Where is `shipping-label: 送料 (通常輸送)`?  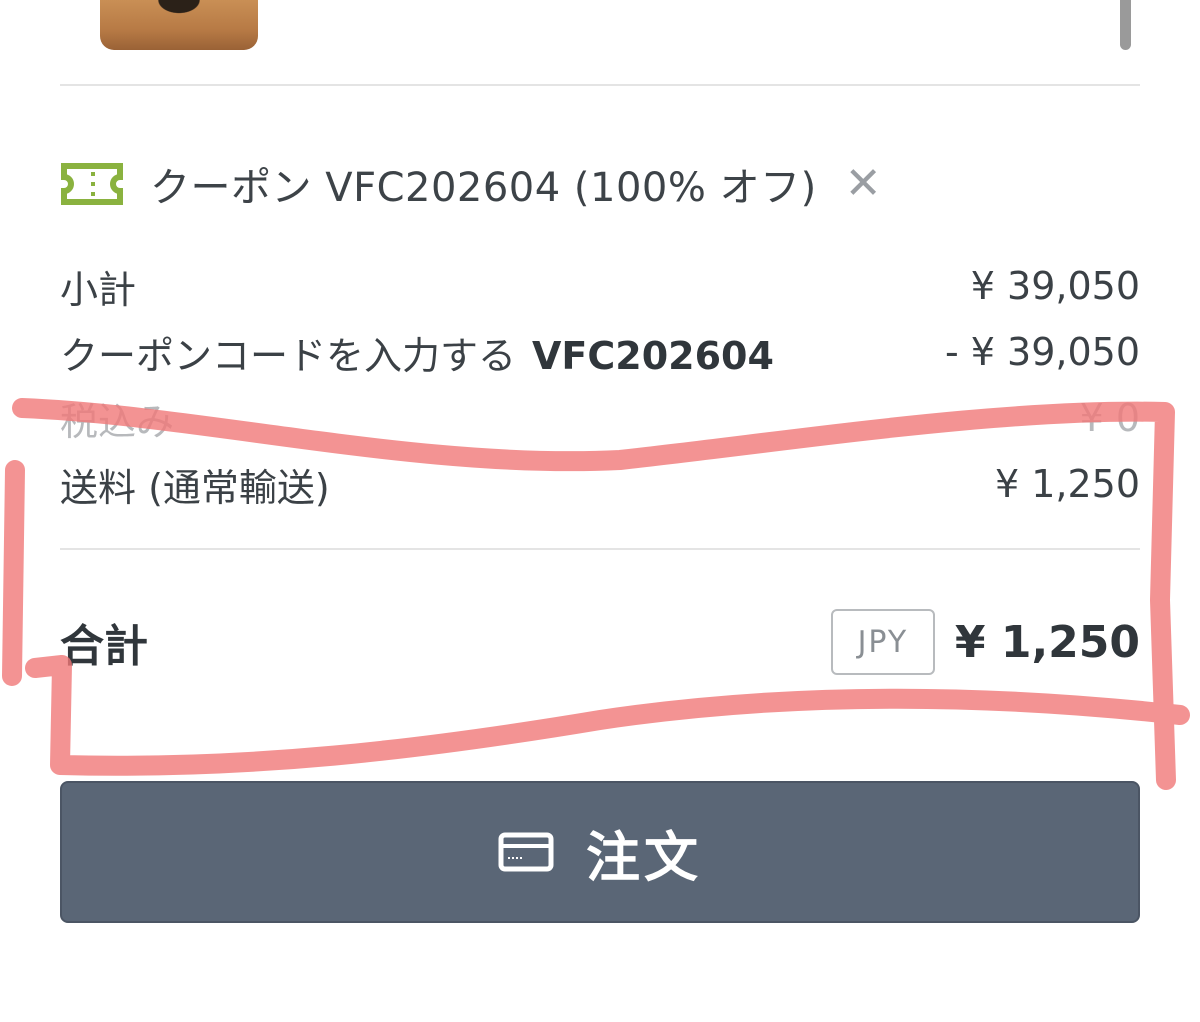
shipping-label: 送料 (通常輸送) is located at coordinates (195, 487).